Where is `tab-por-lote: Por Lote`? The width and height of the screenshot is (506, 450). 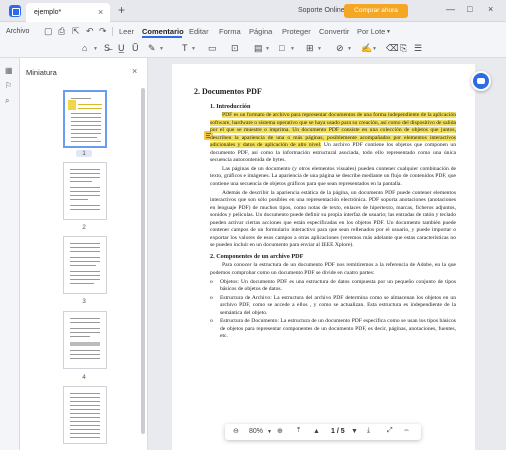
tab-por-lote: Por Lote is located at coordinates (371, 31).